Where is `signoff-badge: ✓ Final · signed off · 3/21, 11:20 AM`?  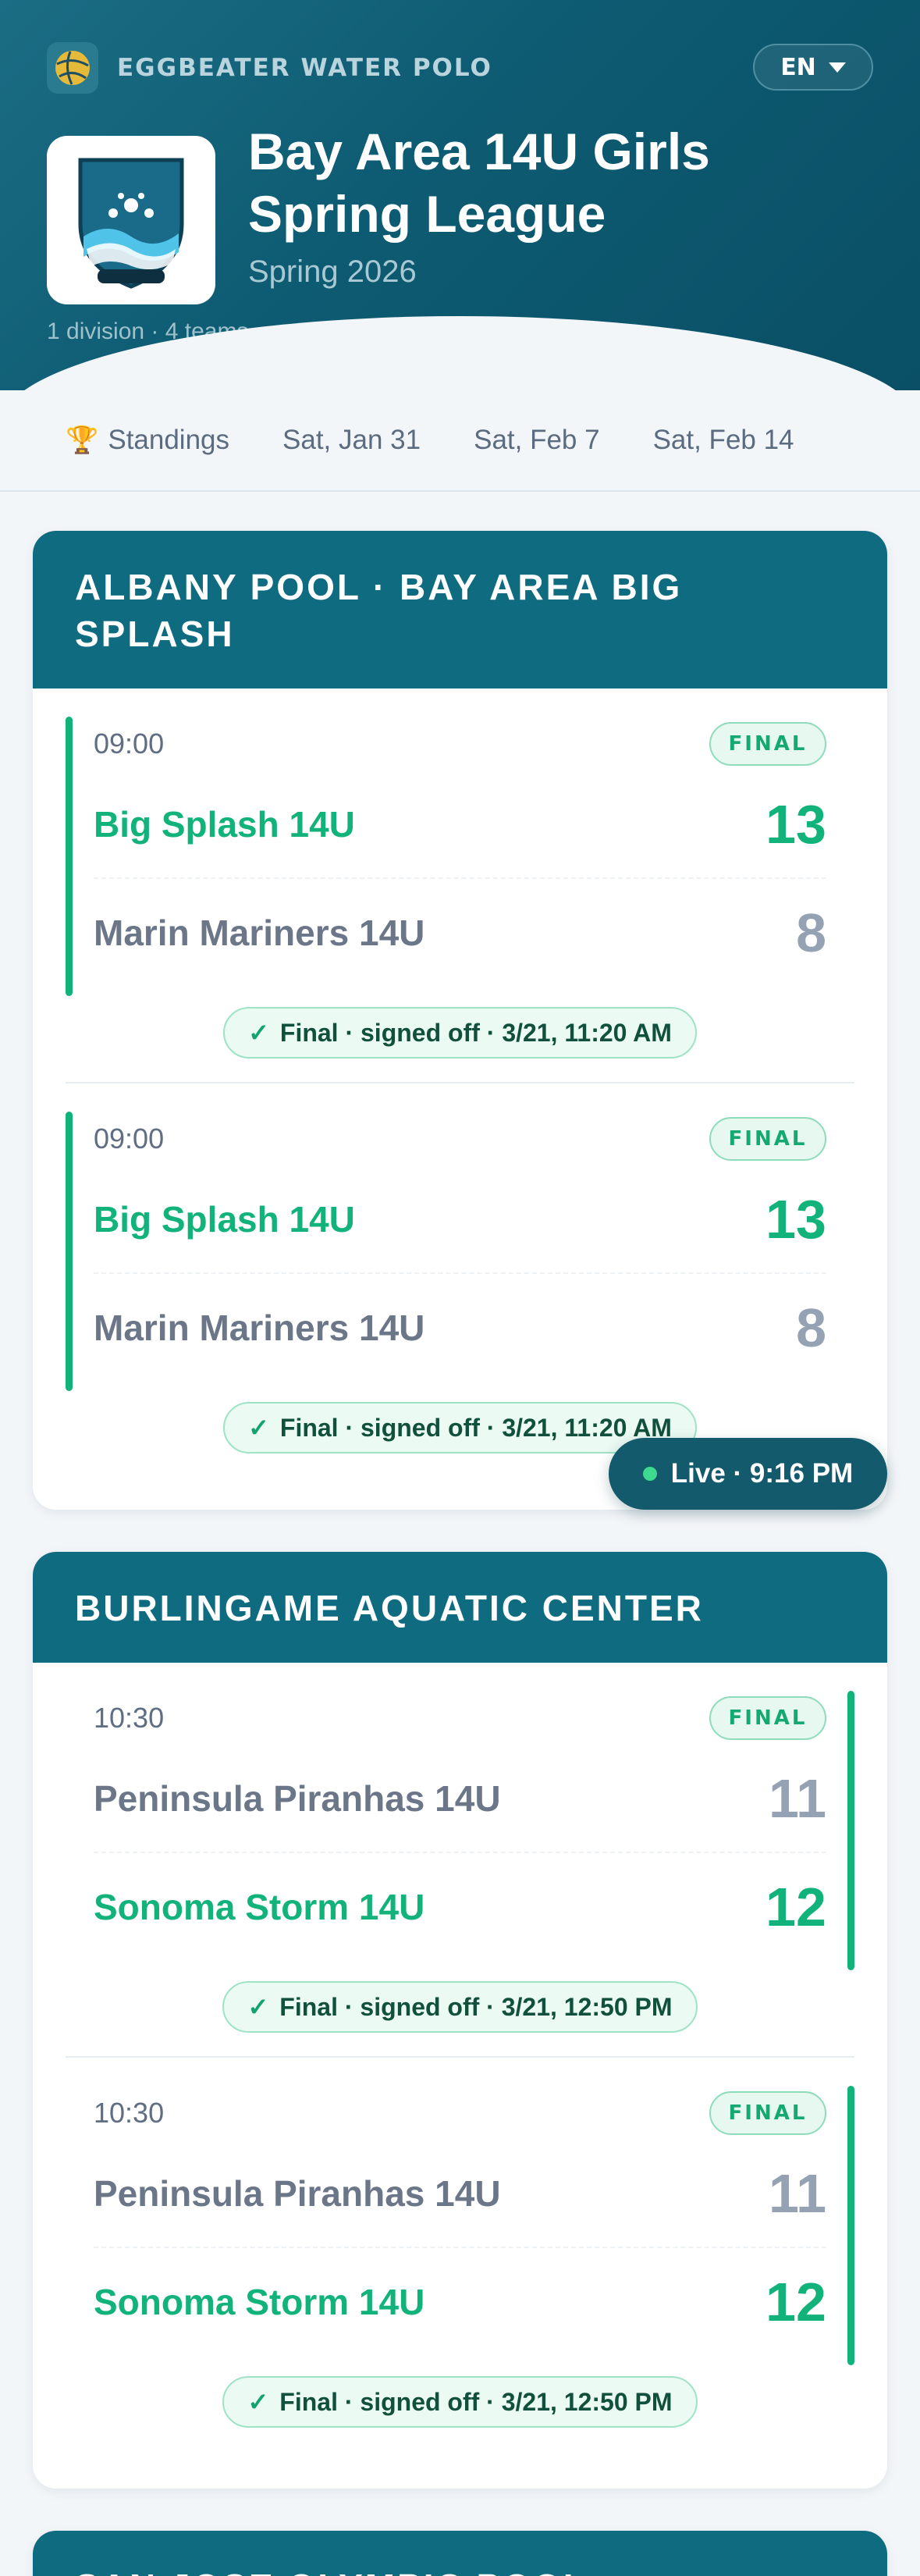
signoff-badge: ✓ Final · signed off · 3/21, 11:20 AM is located at coordinates (460, 1033).